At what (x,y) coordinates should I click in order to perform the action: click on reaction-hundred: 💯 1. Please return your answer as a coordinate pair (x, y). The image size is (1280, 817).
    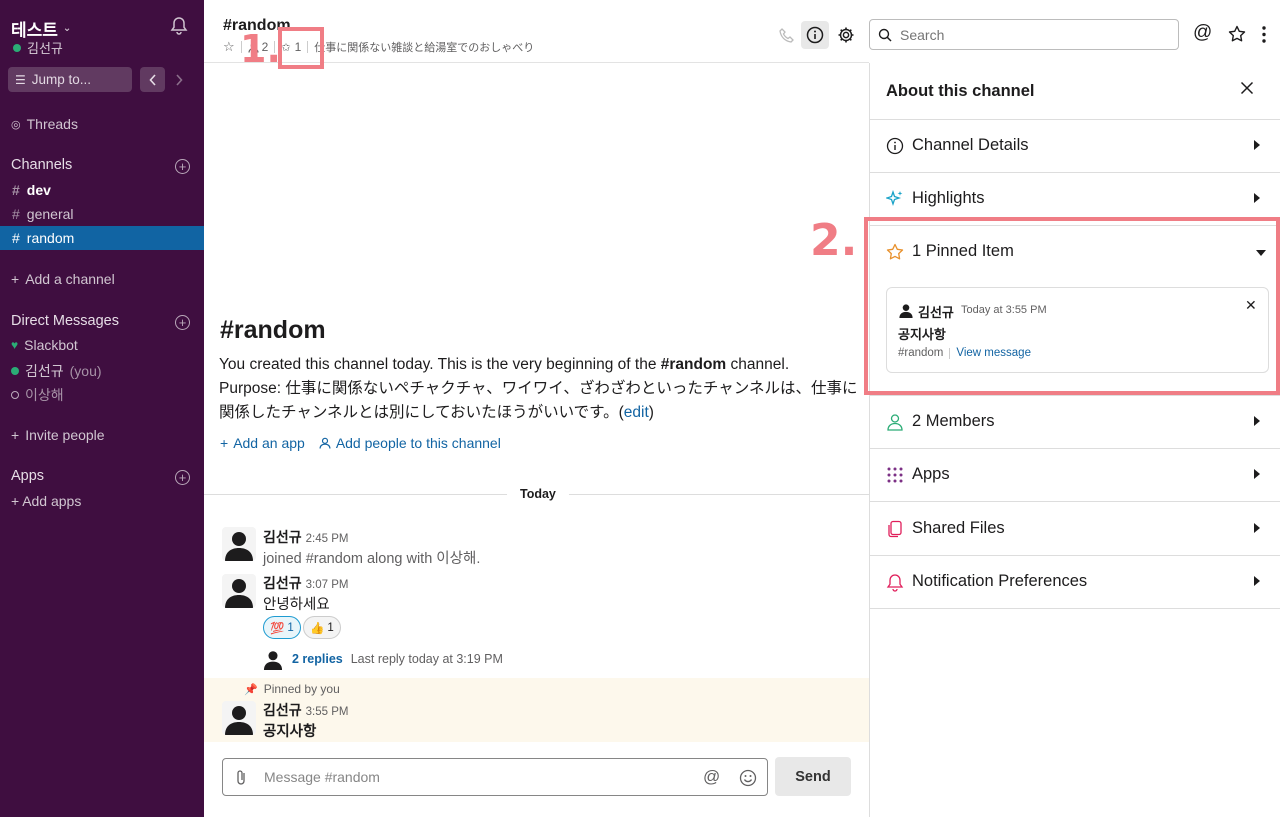
    Looking at the image, I should click on (282, 627).